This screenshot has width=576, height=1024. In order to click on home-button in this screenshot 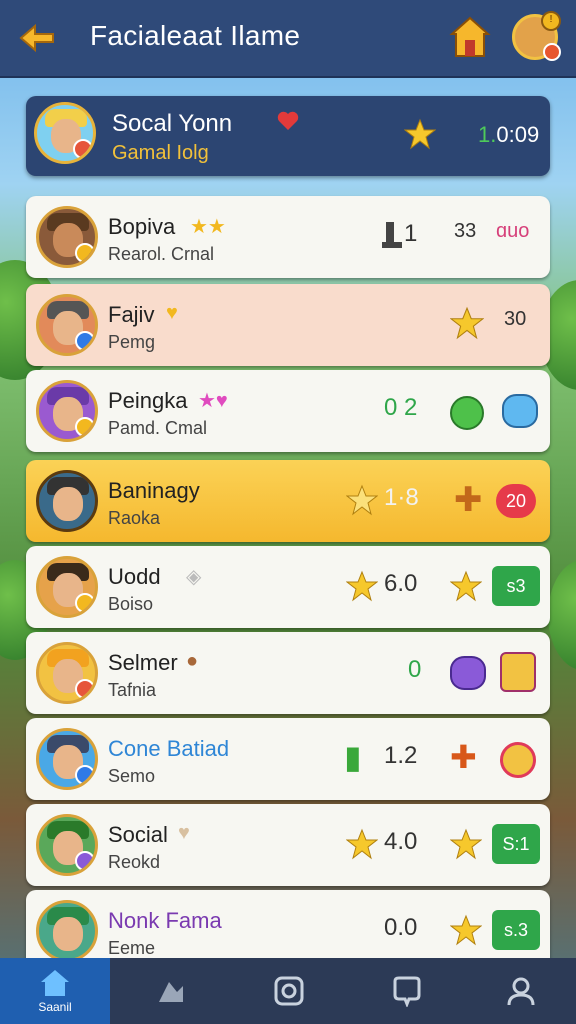, I will do `click(470, 37)`.